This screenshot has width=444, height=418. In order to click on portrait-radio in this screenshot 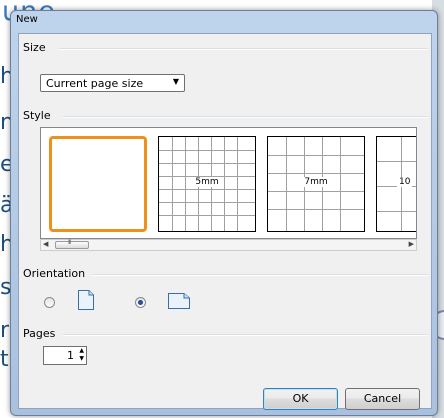, I will do `click(49, 302)`.